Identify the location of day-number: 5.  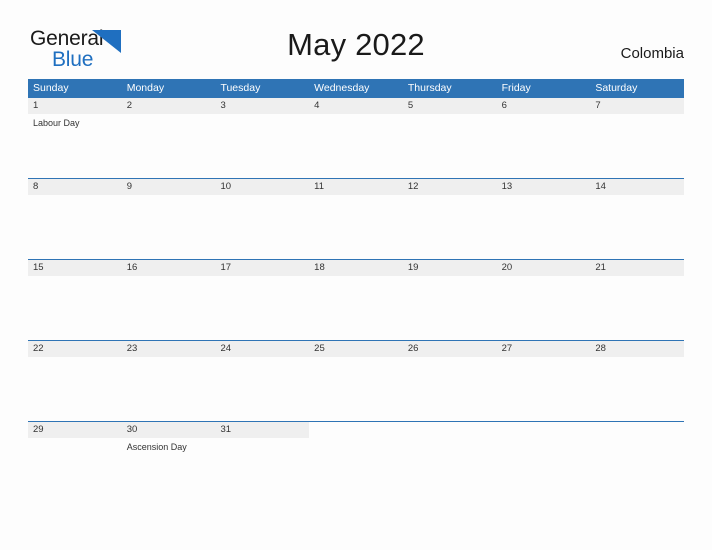
(450, 106).